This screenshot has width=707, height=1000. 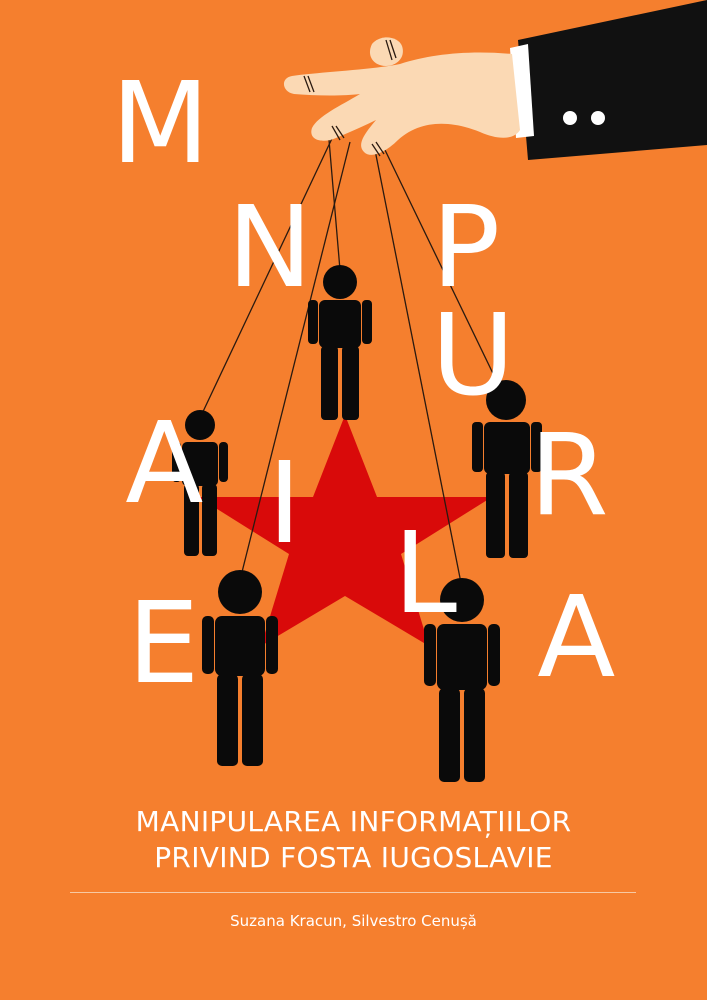 What do you see at coordinates (340, 342) in the screenshot?
I see `puppet-figure-top` at bounding box center [340, 342].